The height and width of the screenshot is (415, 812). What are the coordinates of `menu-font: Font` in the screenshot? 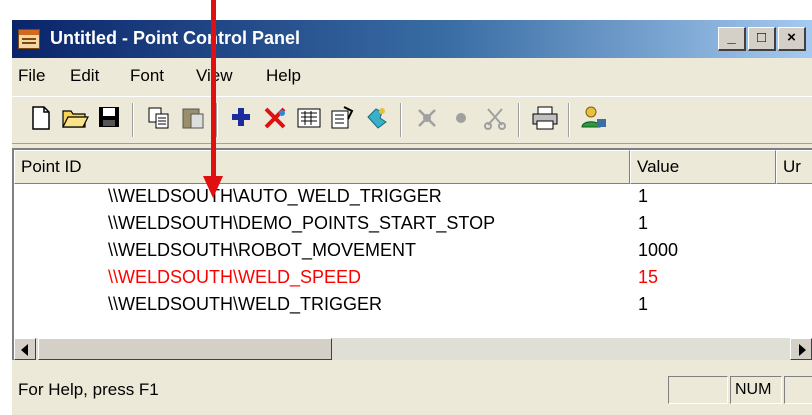 It's located at (147, 76).